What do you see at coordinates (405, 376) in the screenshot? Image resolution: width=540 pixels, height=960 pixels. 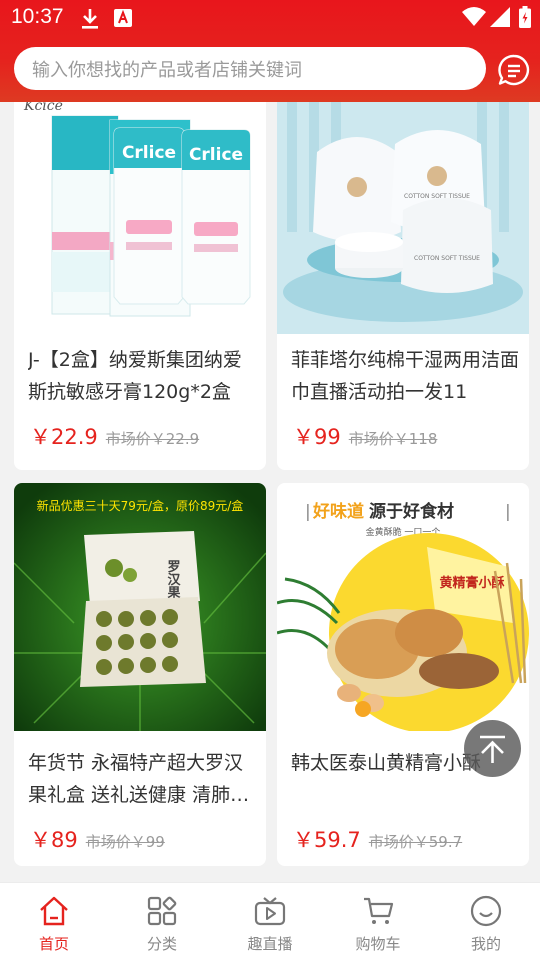 I see `product-title: 菲菲塔尔纯棉干湿两用洁面巾直播活动拍一发11` at bounding box center [405, 376].